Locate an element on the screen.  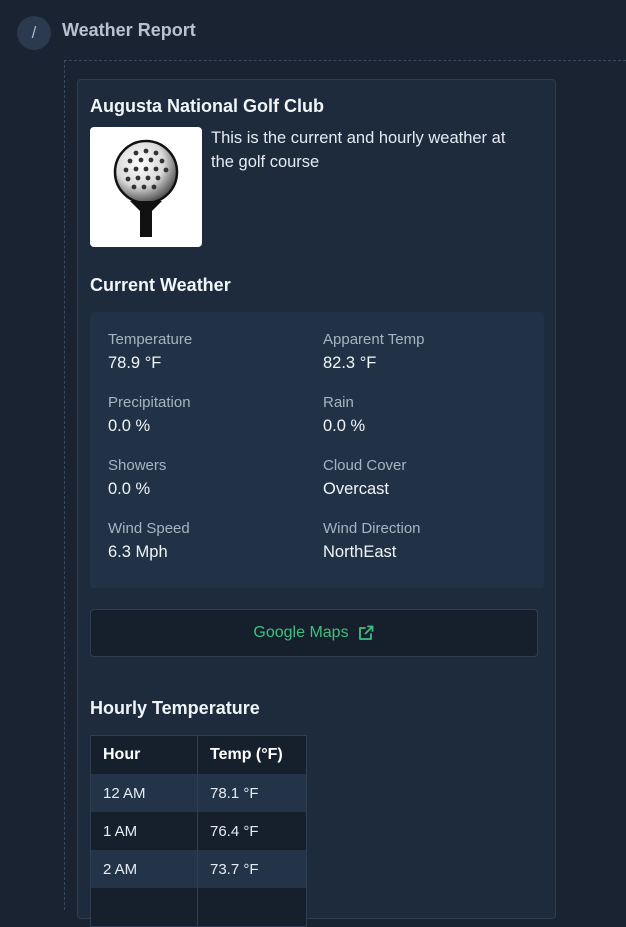
temp-cell: 76.4 °F is located at coordinates (252, 831).